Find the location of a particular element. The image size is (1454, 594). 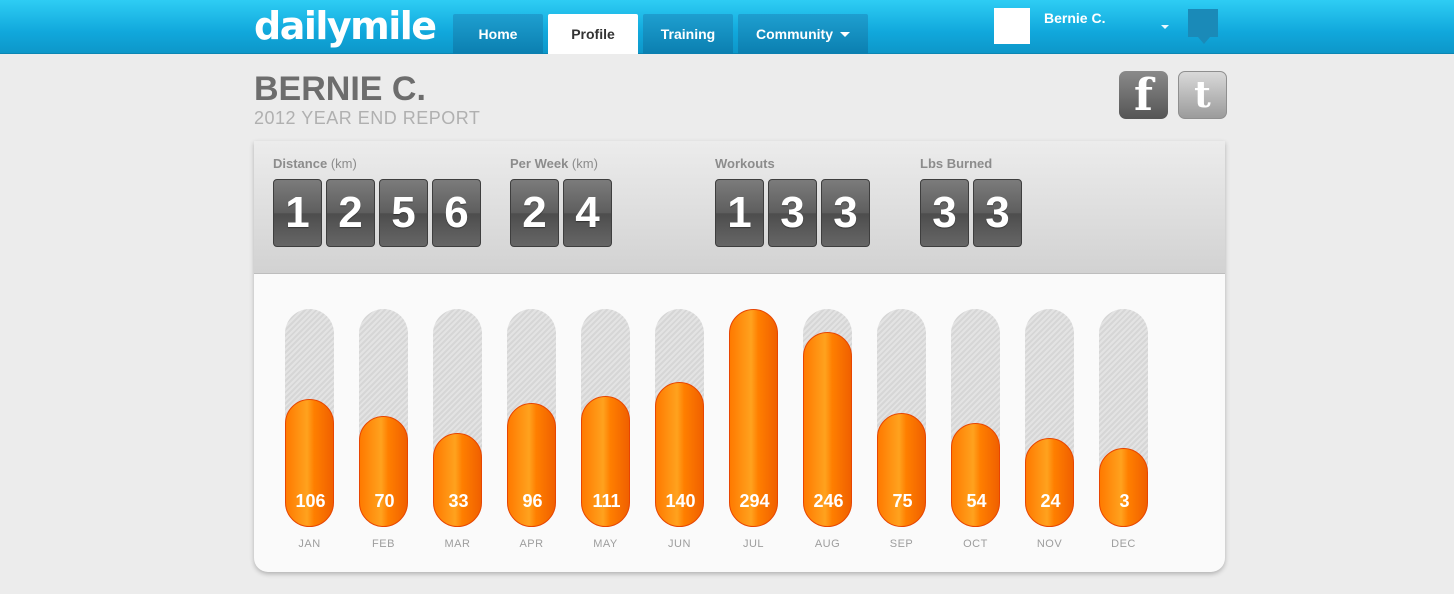

stat-distance-label: Distance (km) is located at coordinates (315, 163).